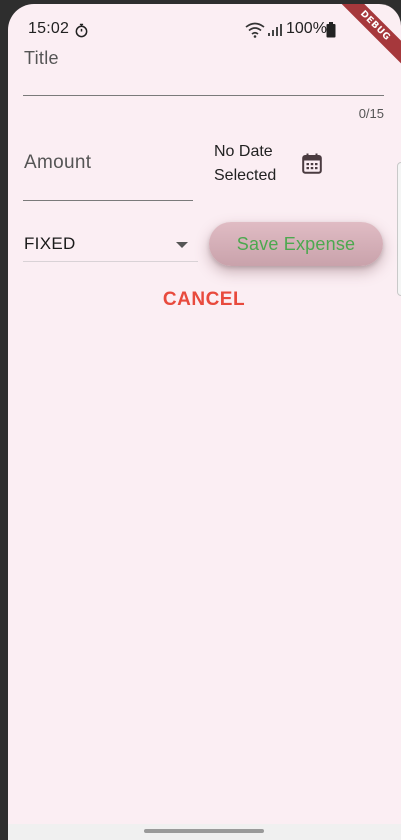 The width and height of the screenshot is (401, 840). Describe the element at coordinates (110, 246) in the screenshot. I see `category-dropdown: FIXED` at that location.